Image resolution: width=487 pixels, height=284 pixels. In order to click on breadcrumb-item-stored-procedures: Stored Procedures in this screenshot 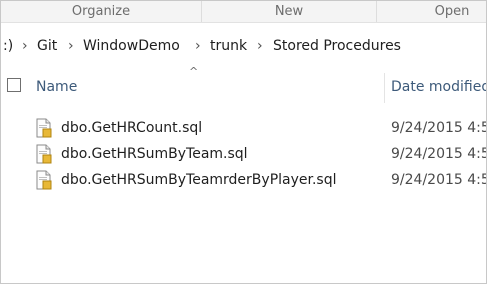, I will do `click(337, 46)`.